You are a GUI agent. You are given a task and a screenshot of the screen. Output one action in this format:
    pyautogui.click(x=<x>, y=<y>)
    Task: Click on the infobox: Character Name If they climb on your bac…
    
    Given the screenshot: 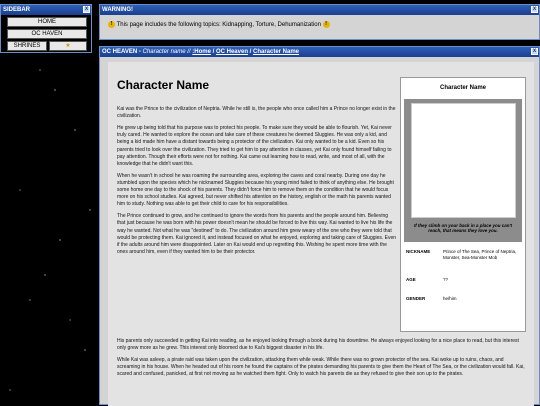 What is the action you would take?
    pyautogui.click(x=463, y=204)
    